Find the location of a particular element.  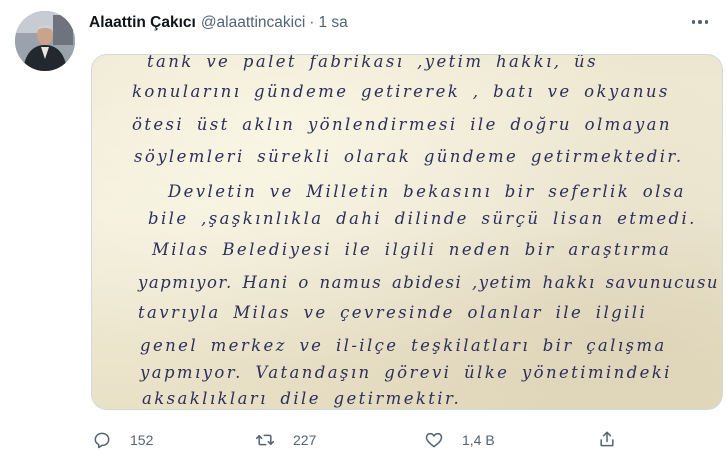

heart-icon is located at coordinates (434, 440).